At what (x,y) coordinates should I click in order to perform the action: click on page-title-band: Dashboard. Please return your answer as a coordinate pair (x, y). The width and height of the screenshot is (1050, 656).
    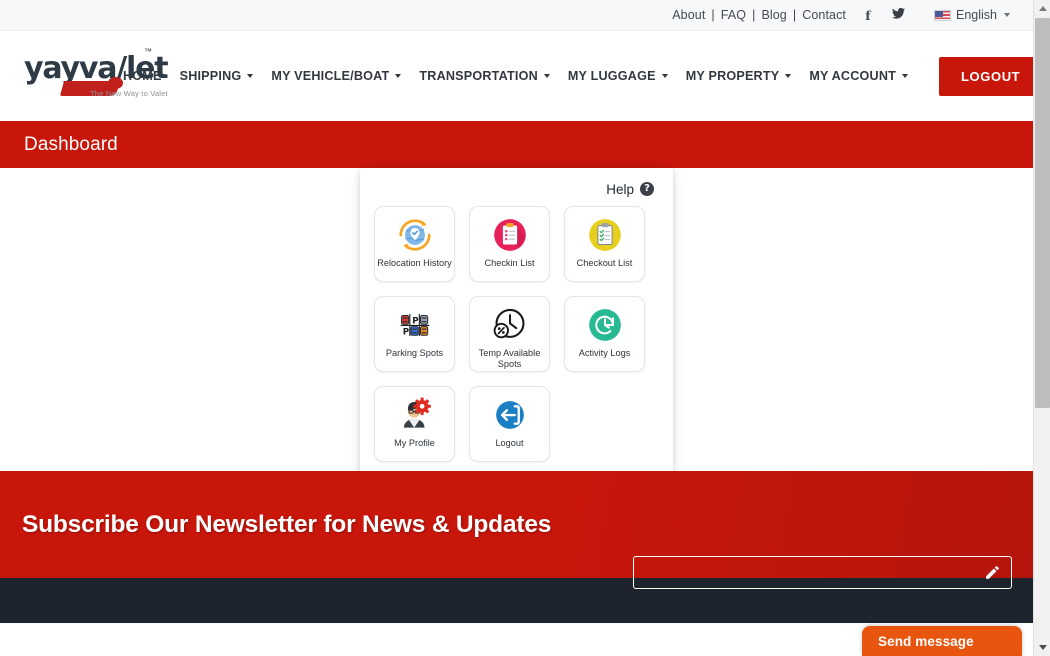
    Looking at the image, I should click on (516, 144).